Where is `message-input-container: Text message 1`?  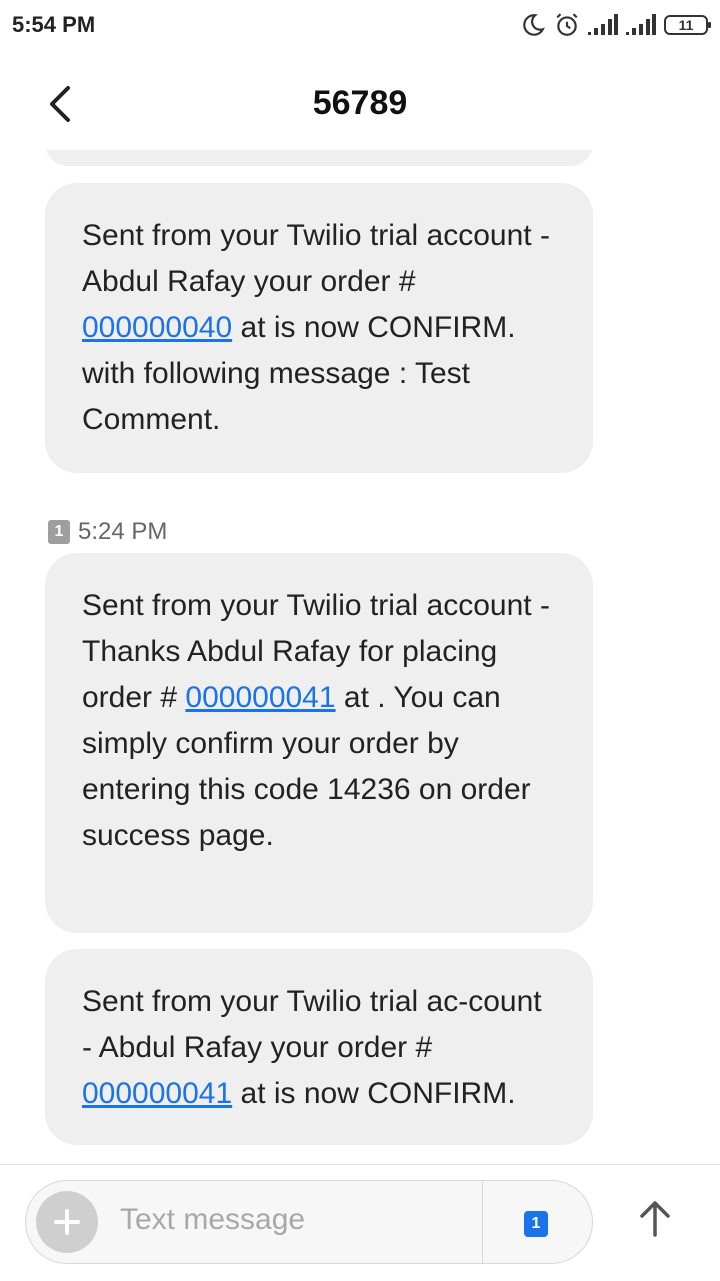
message-input-container: Text message 1 is located at coordinates (309, 1222).